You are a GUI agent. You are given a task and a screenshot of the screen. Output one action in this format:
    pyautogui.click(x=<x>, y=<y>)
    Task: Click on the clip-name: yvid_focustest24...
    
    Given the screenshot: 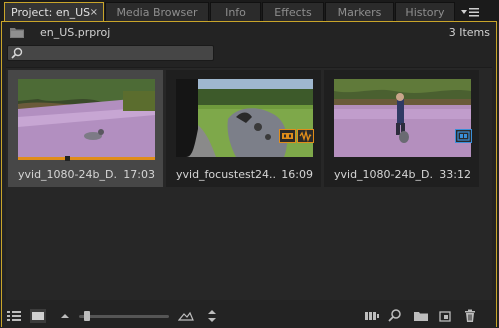 What is the action you would take?
    pyautogui.click(x=226, y=174)
    